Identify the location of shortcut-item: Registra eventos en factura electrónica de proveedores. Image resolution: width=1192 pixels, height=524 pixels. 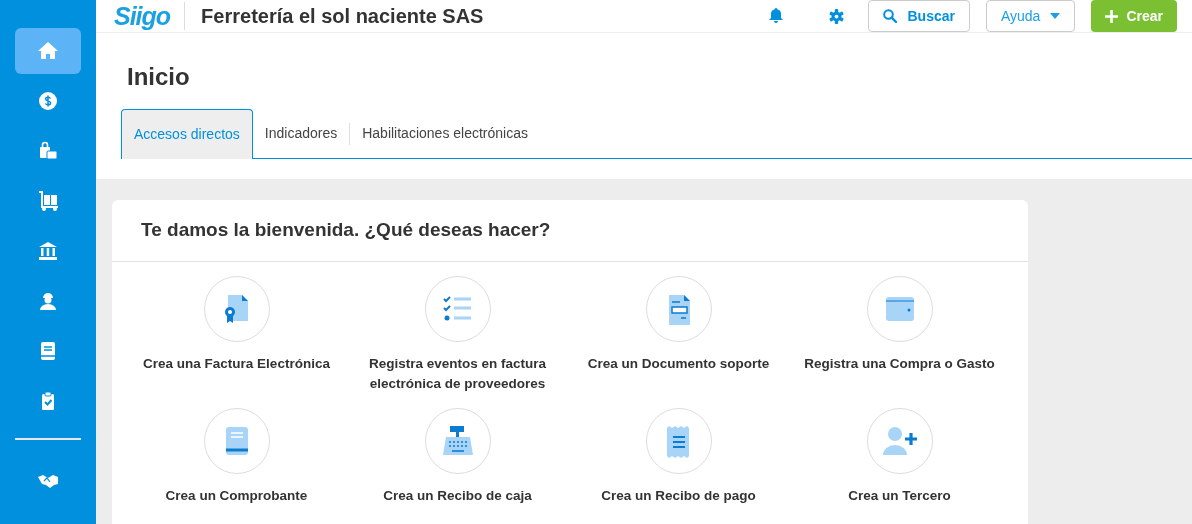
(457, 334).